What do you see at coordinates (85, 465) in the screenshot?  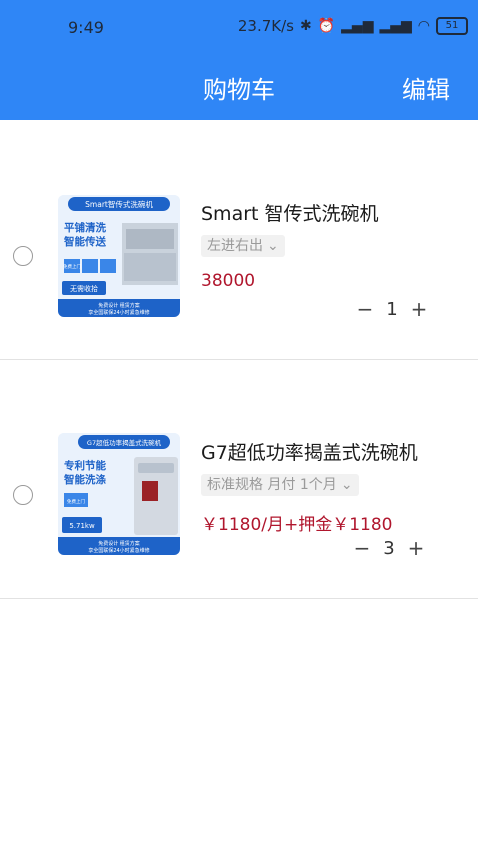 I see `thumb-line1: 专利节能` at bounding box center [85, 465].